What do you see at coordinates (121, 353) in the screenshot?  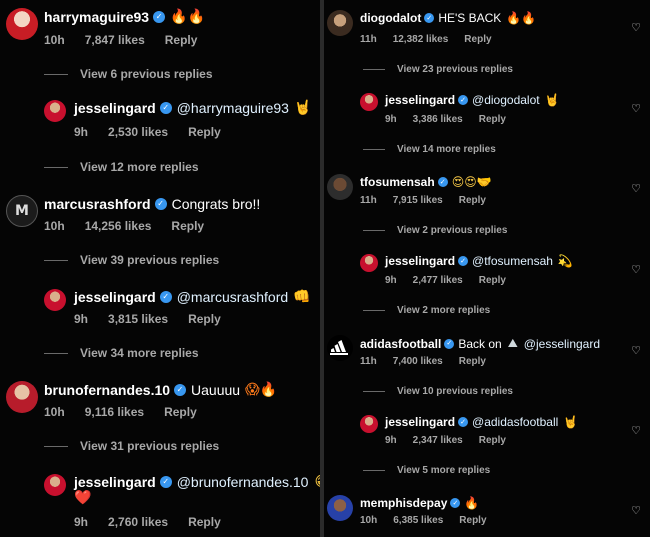 I see `view-replies-button: View 34 more replies` at bounding box center [121, 353].